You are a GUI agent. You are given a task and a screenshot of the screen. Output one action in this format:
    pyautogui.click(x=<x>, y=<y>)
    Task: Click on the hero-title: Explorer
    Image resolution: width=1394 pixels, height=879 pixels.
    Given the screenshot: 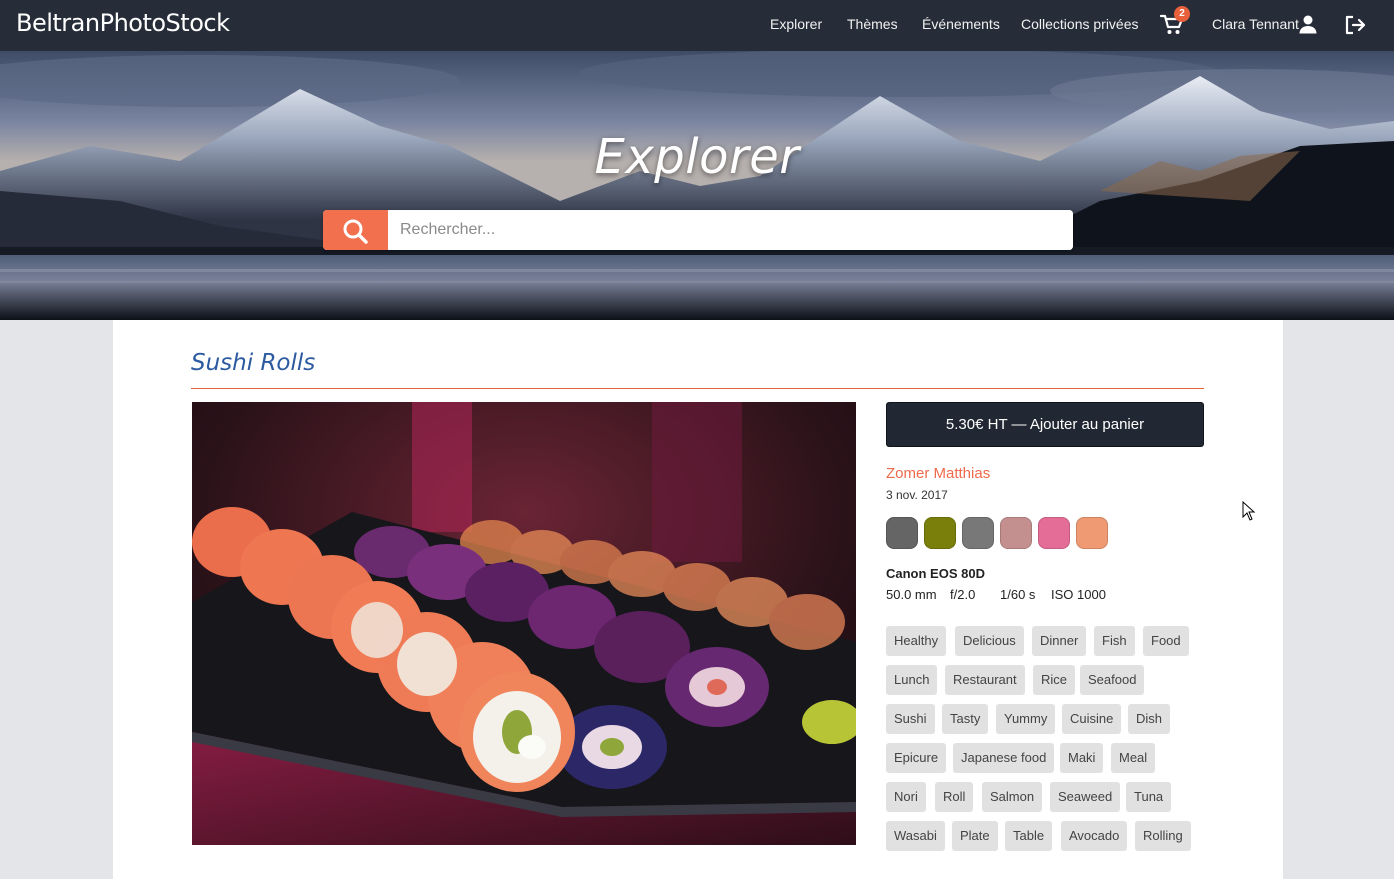 What is the action you would take?
    pyautogui.click(x=697, y=157)
    